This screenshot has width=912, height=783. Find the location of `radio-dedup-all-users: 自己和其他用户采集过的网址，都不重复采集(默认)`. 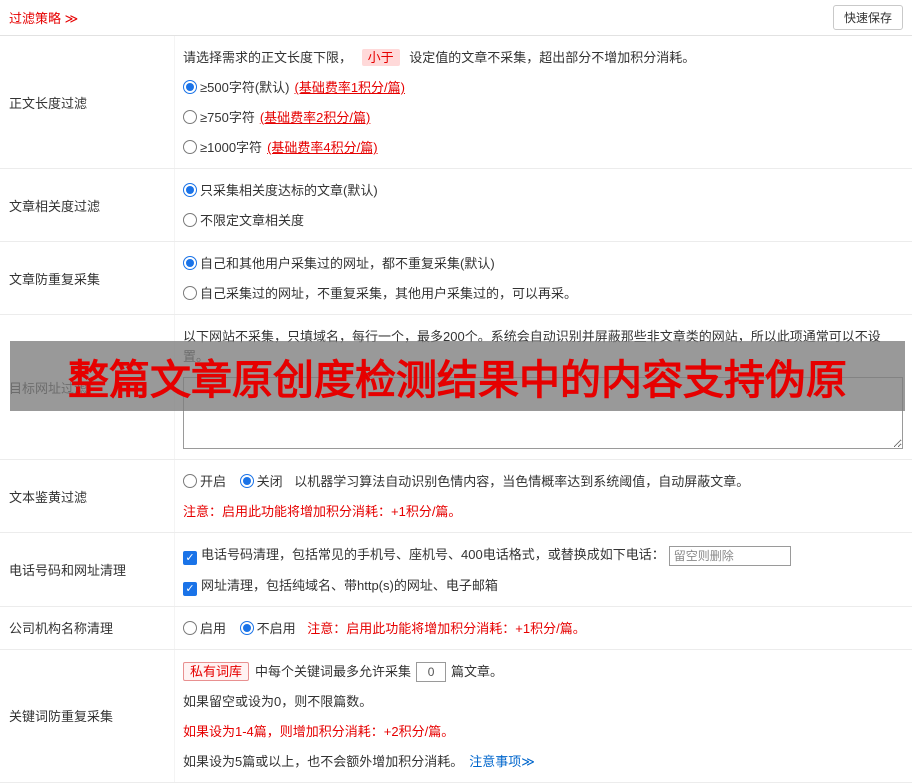

radio-dedup-all-users: 自己和其他用户采集过的网址，都不重复采集(默认) is located at coordinates (543, 264).